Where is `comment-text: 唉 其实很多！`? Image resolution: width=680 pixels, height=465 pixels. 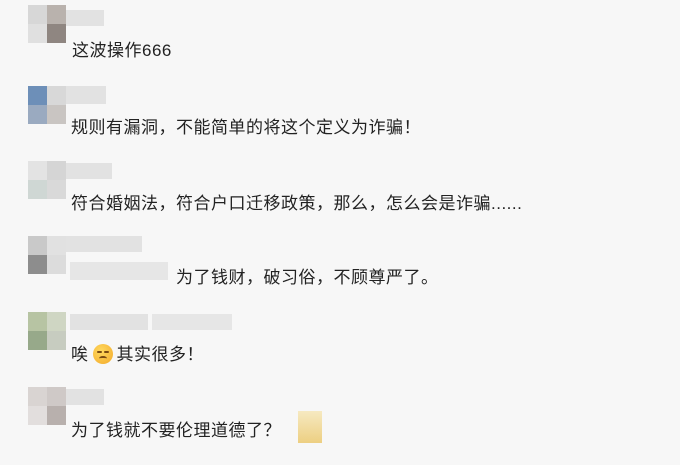
comment-text: 唉 其实很多！ is located at coordinates (137, 352).